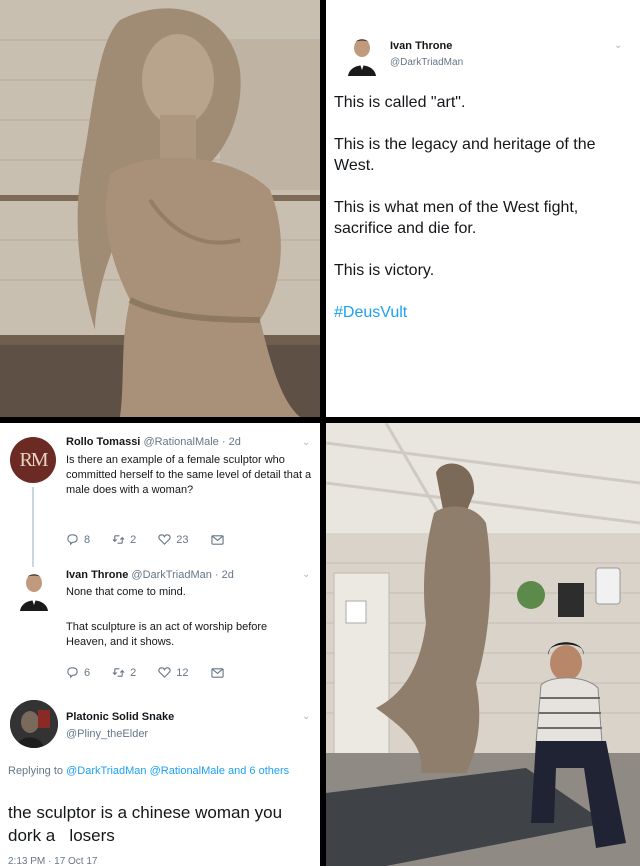  What do you see at coordinates (87, 672) in the screenshot?
I see `reply-count: 6` at bounding box center [87, 672].